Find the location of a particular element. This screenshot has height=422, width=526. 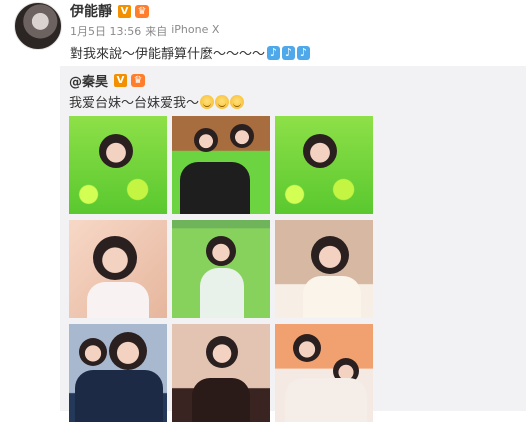

repost-author-row: @秦昊 V ♛ is located at coordinates (107, 80).